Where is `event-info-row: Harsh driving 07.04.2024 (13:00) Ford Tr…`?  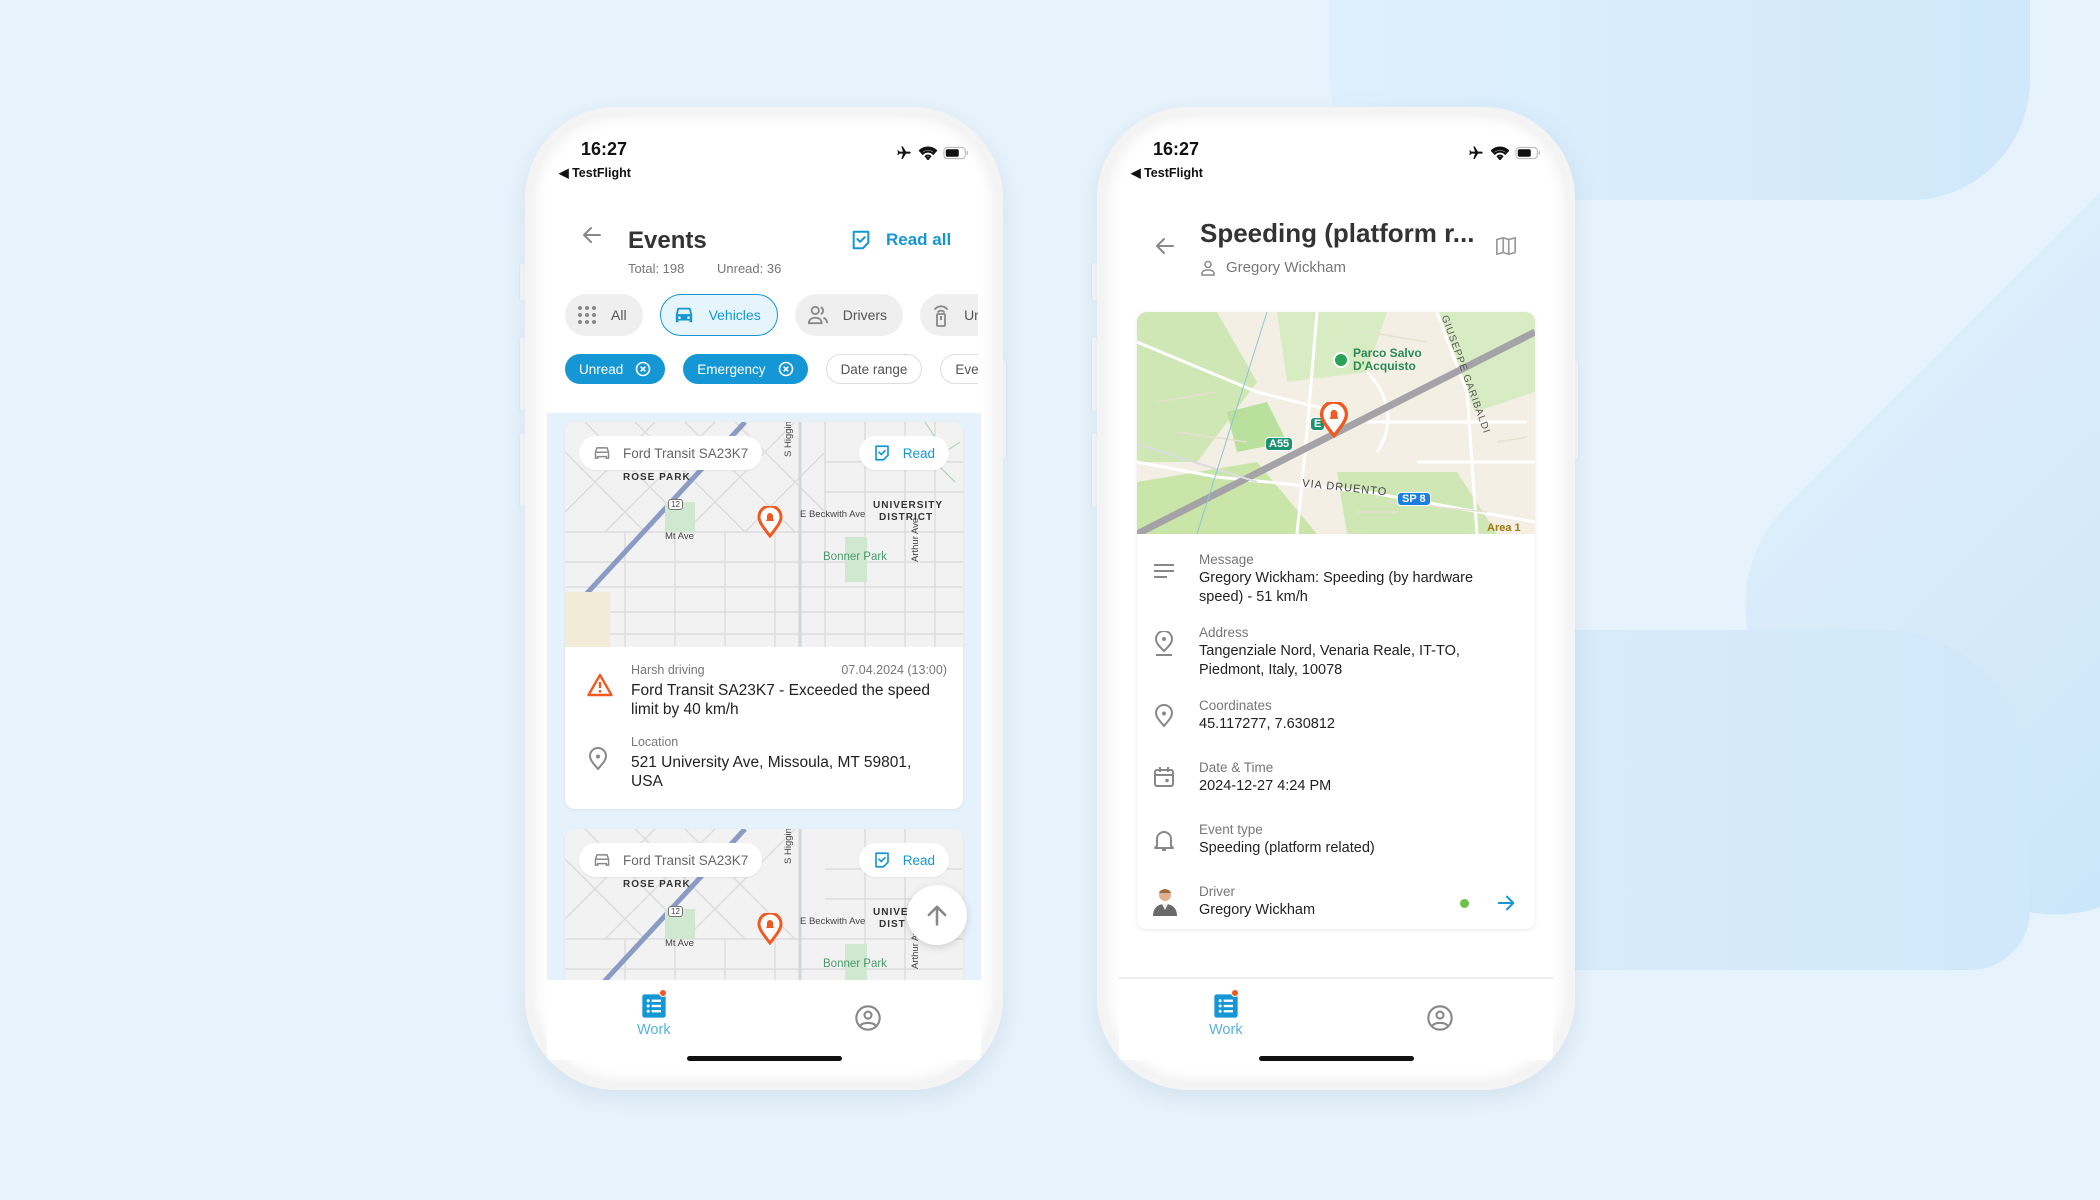
event-info-row: Harsh driving 07.04.2024 (13:00) Ford Tr… is located at coordinates (764, 691).